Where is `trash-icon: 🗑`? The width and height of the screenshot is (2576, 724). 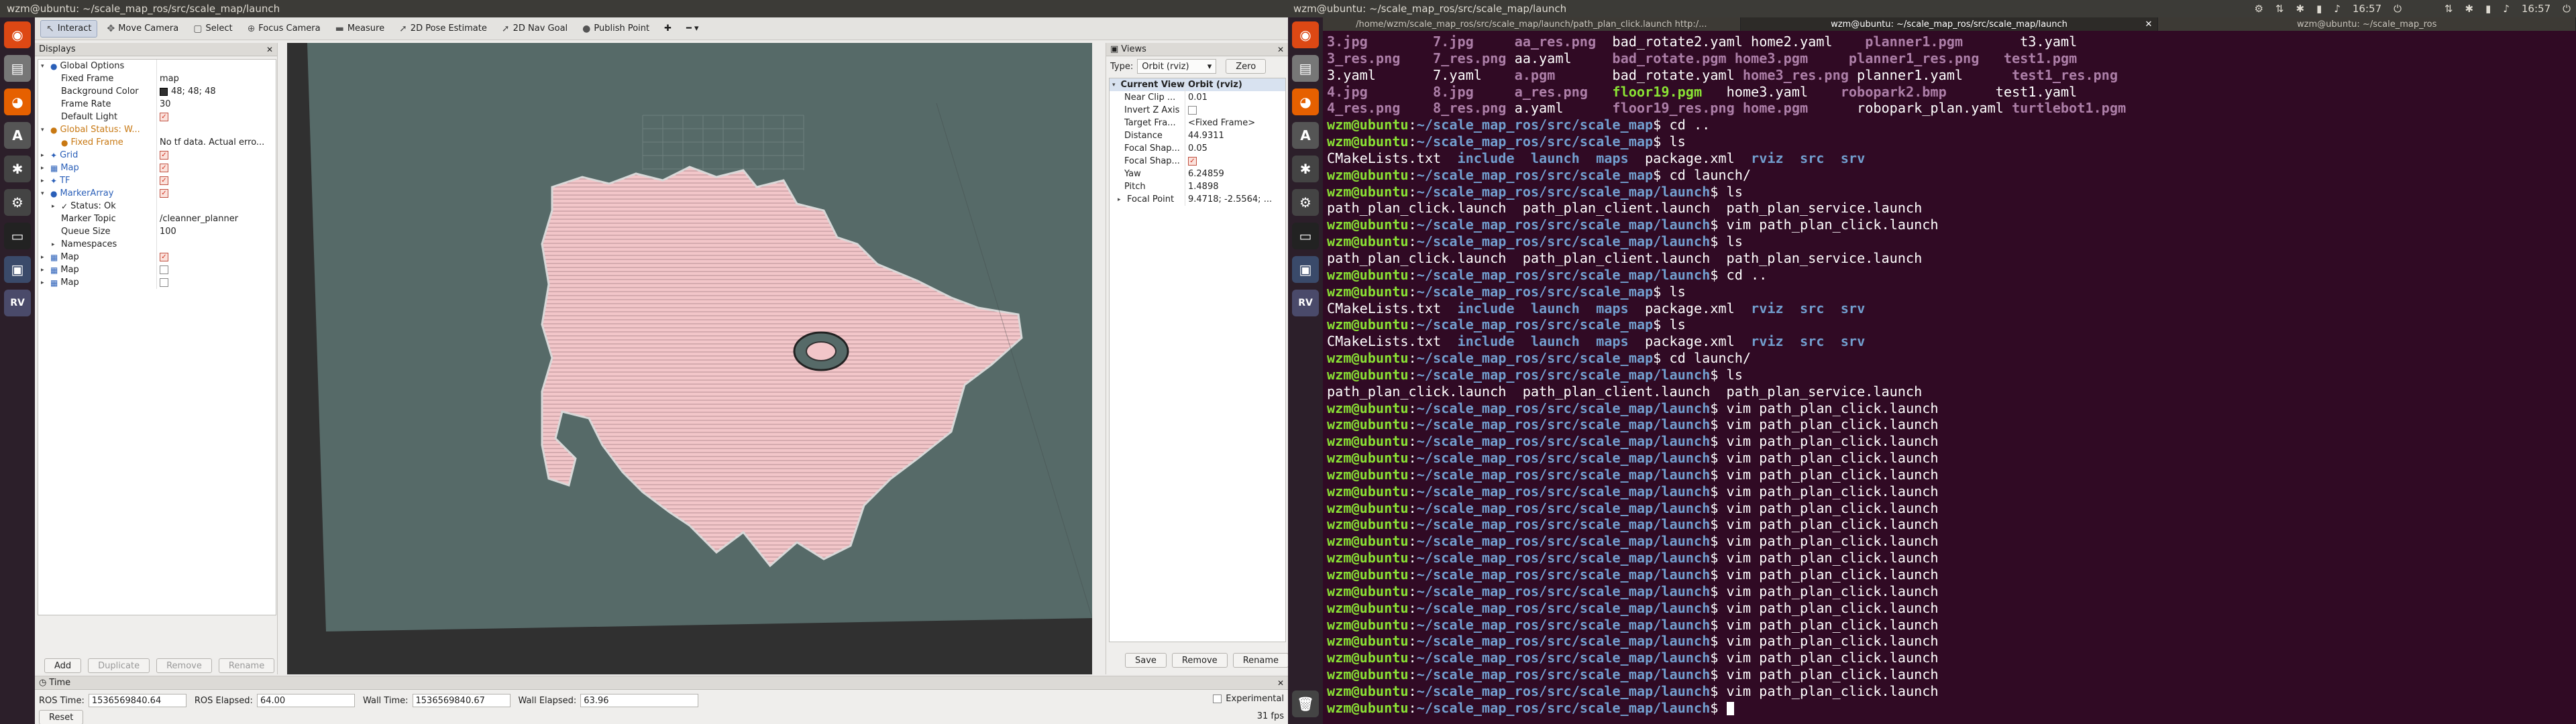
trash-icon: 🗑 is located at coordinates (1305, 703).